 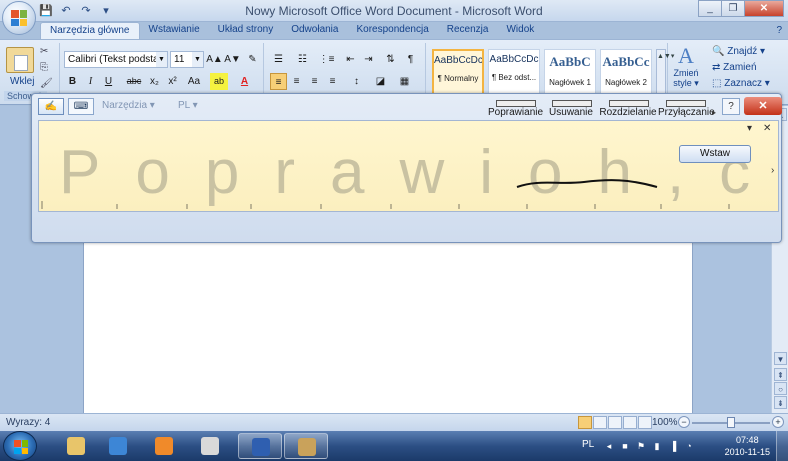 What do you see at coordinates (684, 422) in the screenshot?
I see `zoom-out-icon: −` at bounding box center [684, 422].